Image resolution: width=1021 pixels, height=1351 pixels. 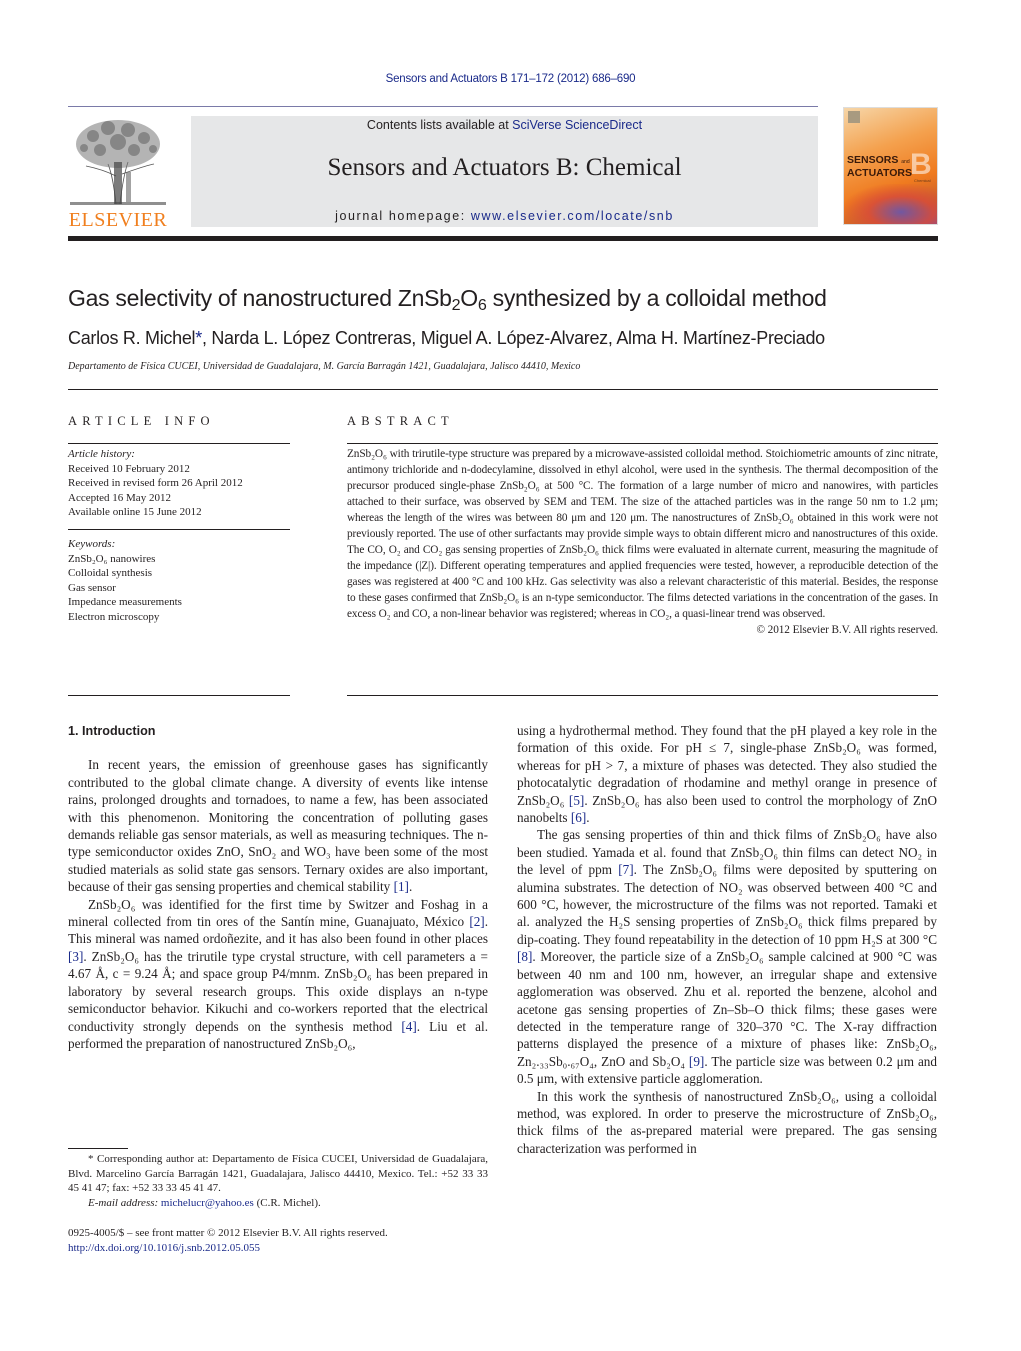 What do you see at coordinates (642, 443) in the screenshot?
I see `abstract-rule` at bounding box center [642, 443].